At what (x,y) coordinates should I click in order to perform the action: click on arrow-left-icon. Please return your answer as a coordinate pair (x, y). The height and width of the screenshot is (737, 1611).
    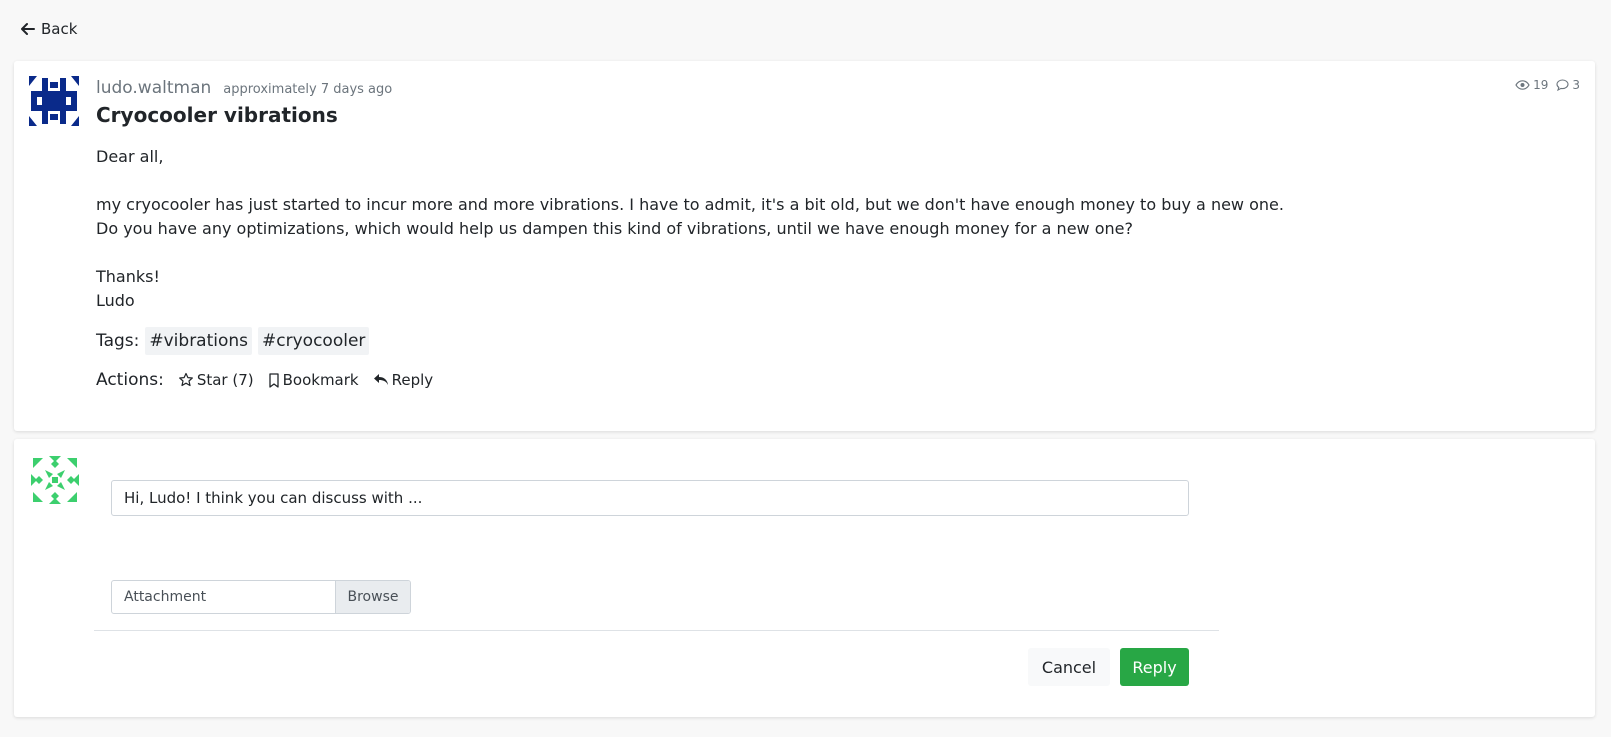
    Looking at the image, I should click on (28, 29).